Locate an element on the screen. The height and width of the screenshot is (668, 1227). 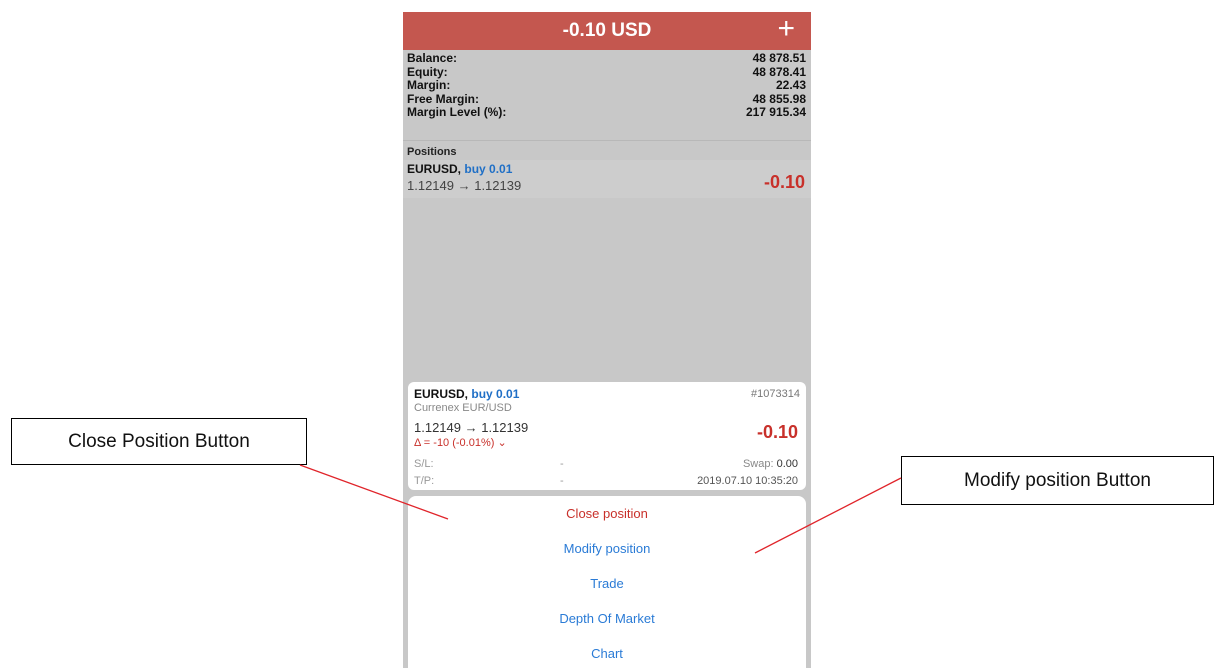
chart-button: Chart is located at coordinates (607, 652).